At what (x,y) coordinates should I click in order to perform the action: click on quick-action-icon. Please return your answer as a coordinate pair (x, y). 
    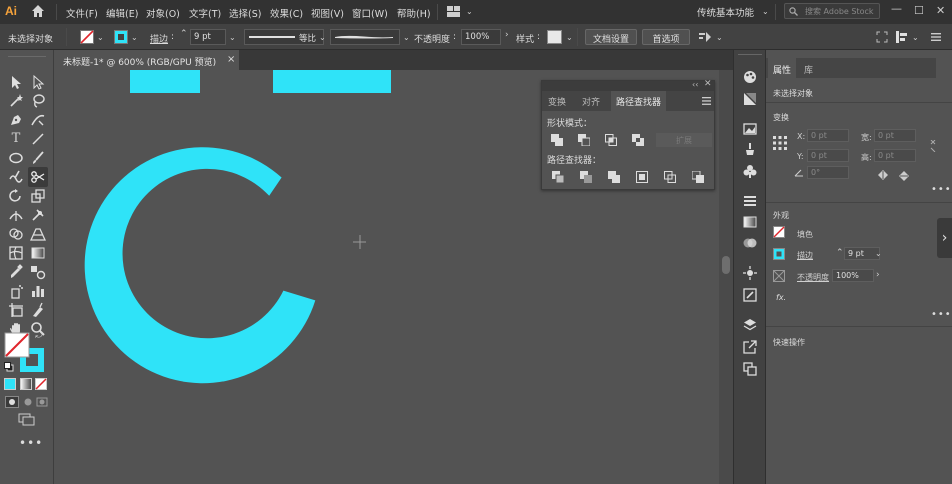
    Looking at the image, I should click on (705, 37).